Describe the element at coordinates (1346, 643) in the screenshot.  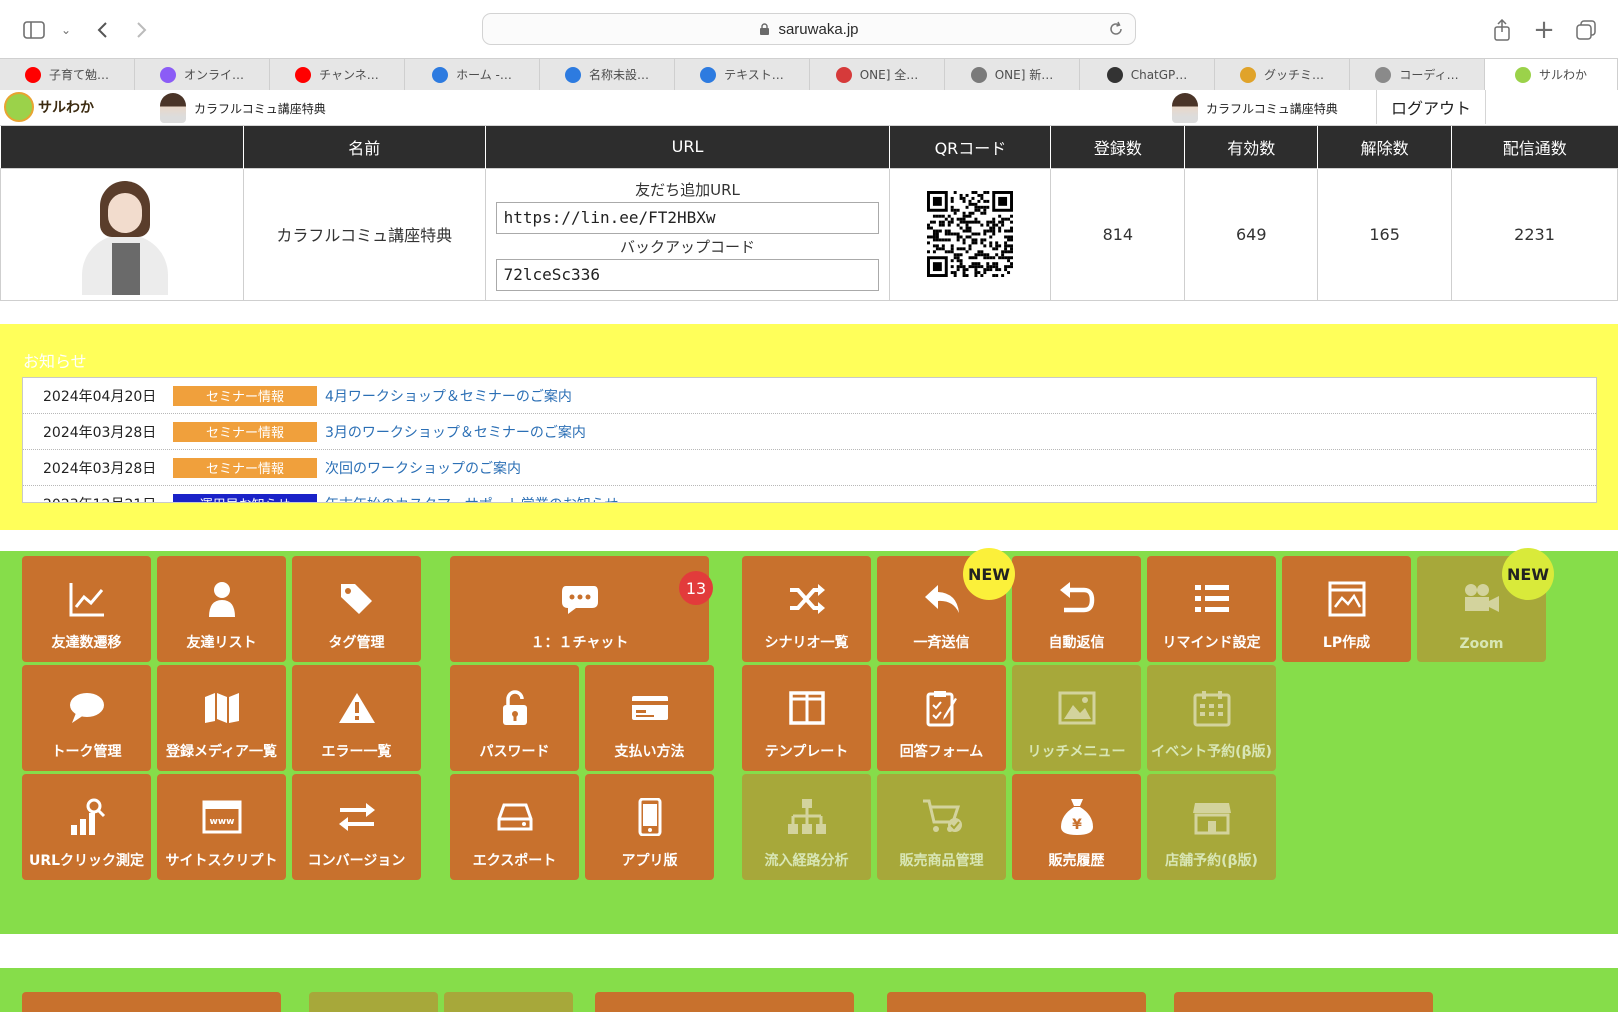
I see `menu-tile-label: LP作成` at that location.